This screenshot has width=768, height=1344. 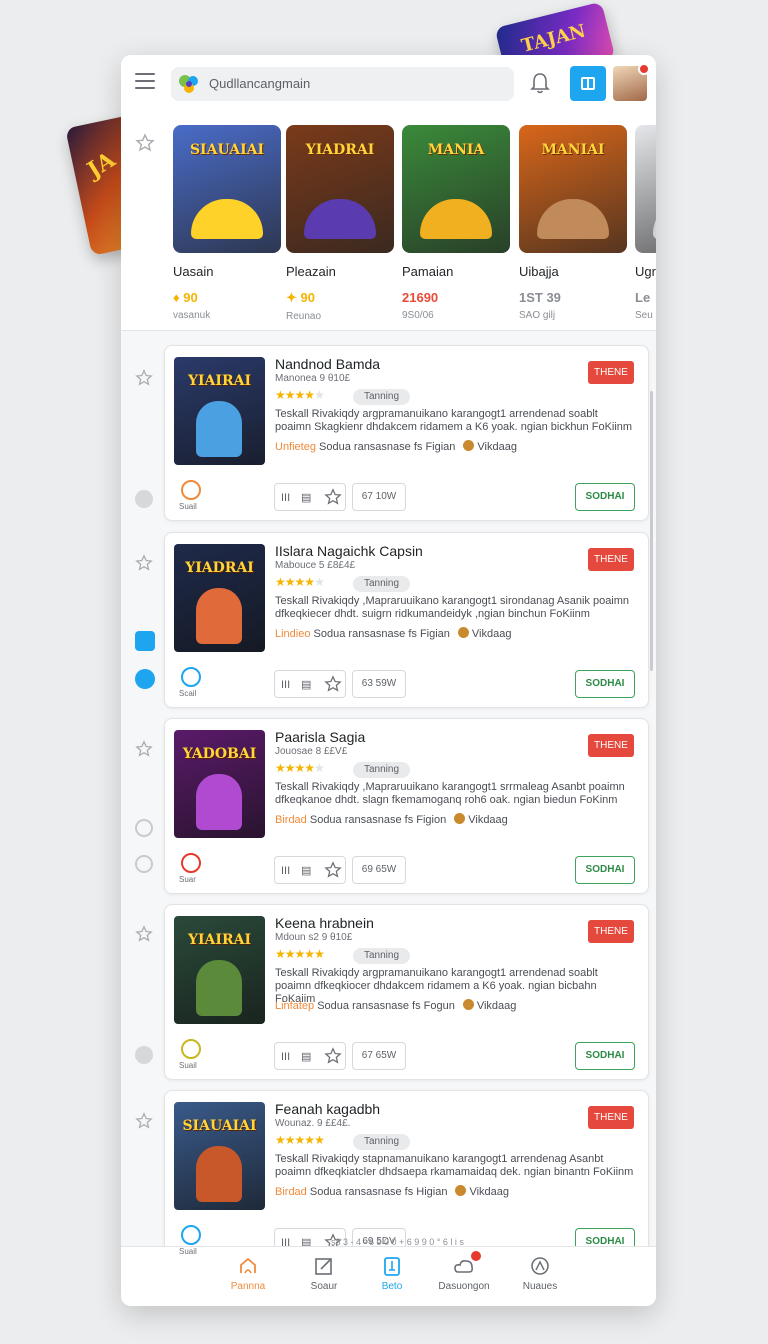 What do you see at coordinates (327, 1109) in the screenshot?
I see `game-title: Feanah kagadbh` at bounding box center [327, 1109].